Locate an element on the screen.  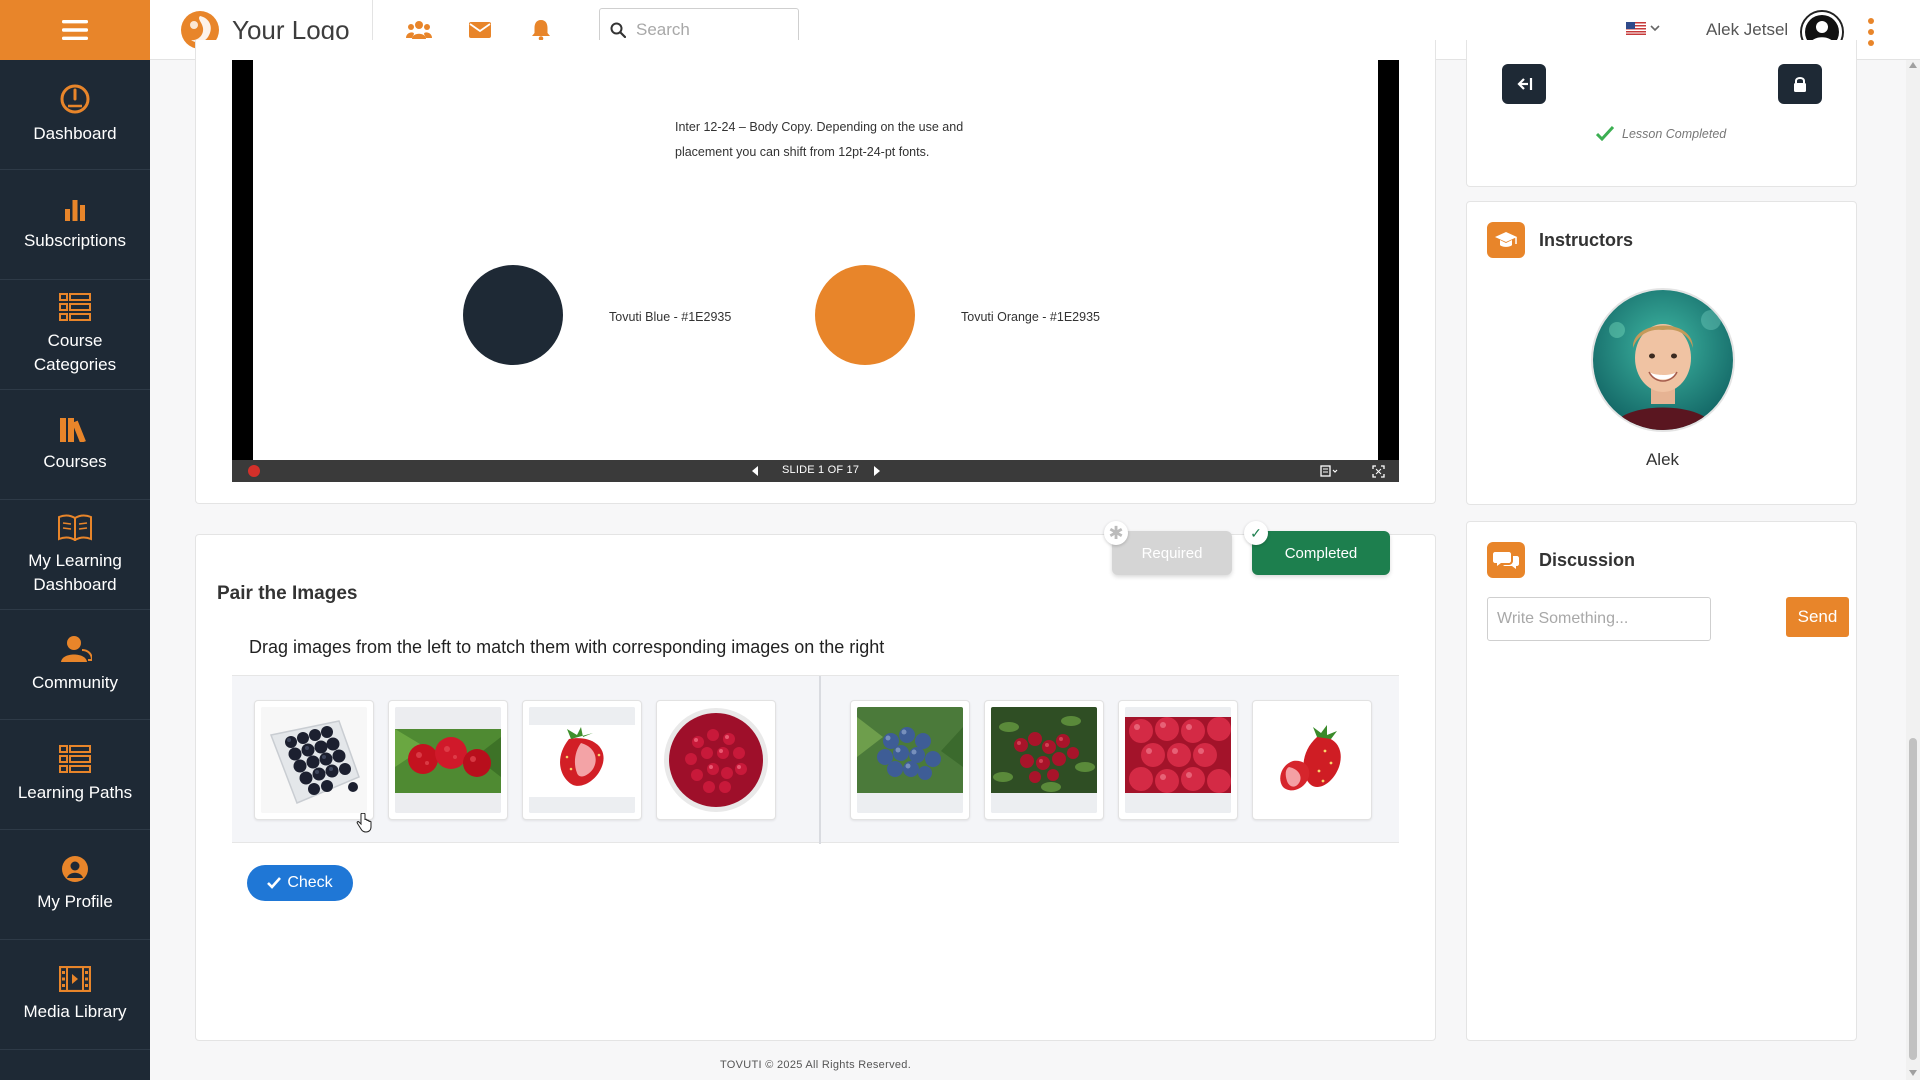
draggable-image-pomegranate-seeds is located at coordinates (716, 760).